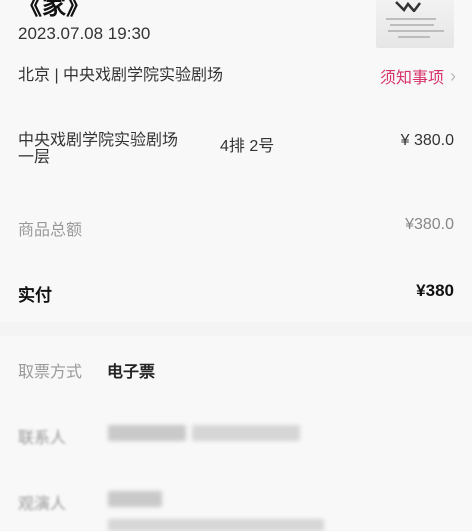 The width and height of the screenshot is (472, 531). I want to click on notice-link: 须知事项 ›, so click(418, 76).